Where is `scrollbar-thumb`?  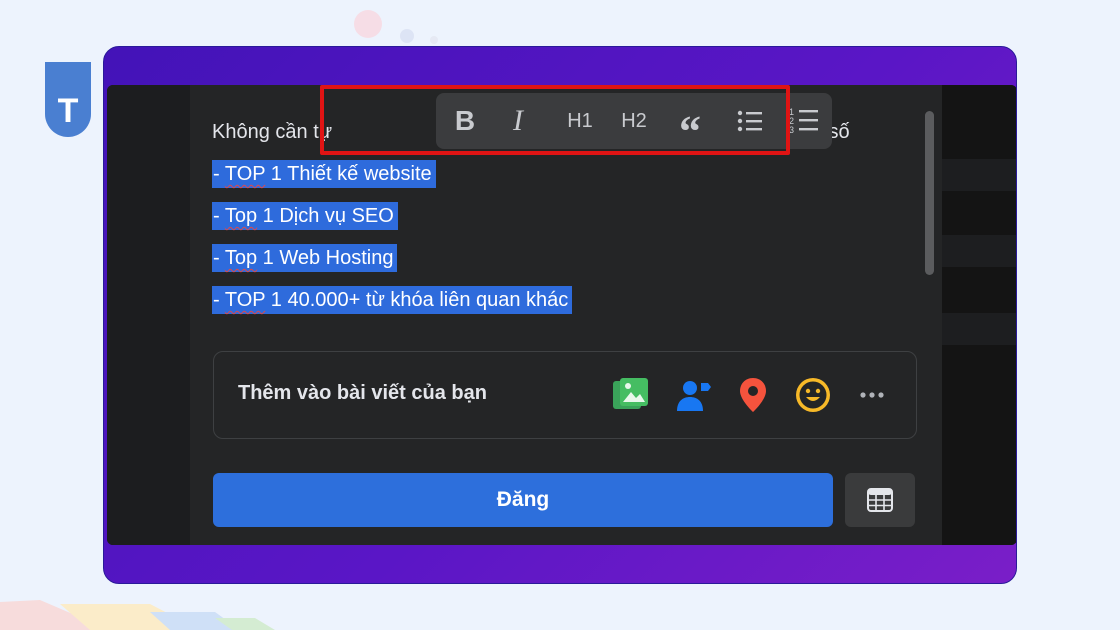
scrollbar-thumb is located at coordinates (929, 193).